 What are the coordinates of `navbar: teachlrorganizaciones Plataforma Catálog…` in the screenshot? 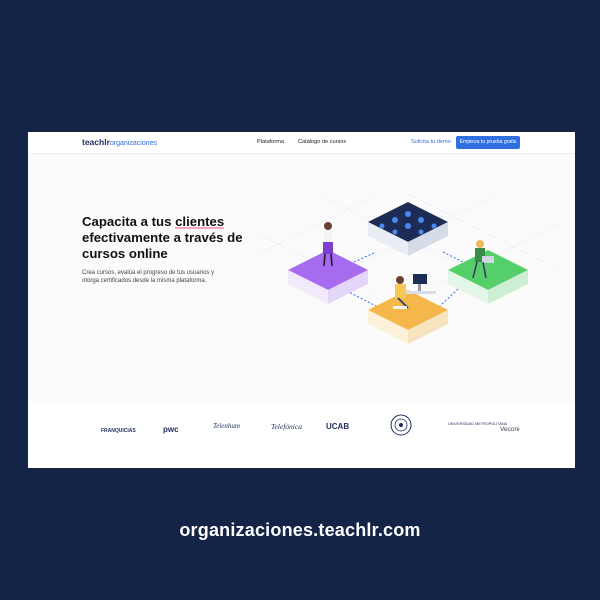 It's located at (301, 143).